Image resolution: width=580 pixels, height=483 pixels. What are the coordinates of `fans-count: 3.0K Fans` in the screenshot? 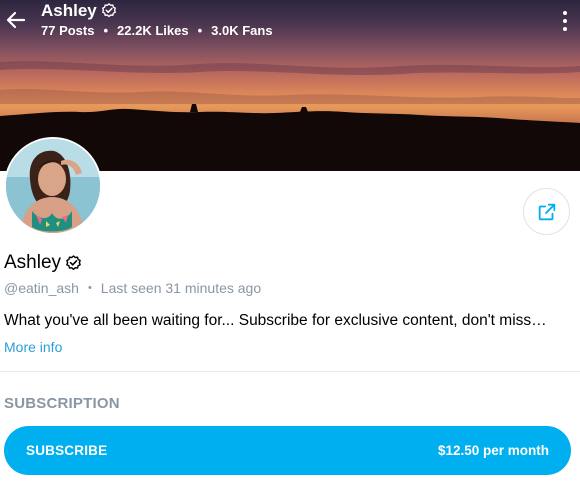 It's located at (242, 30).